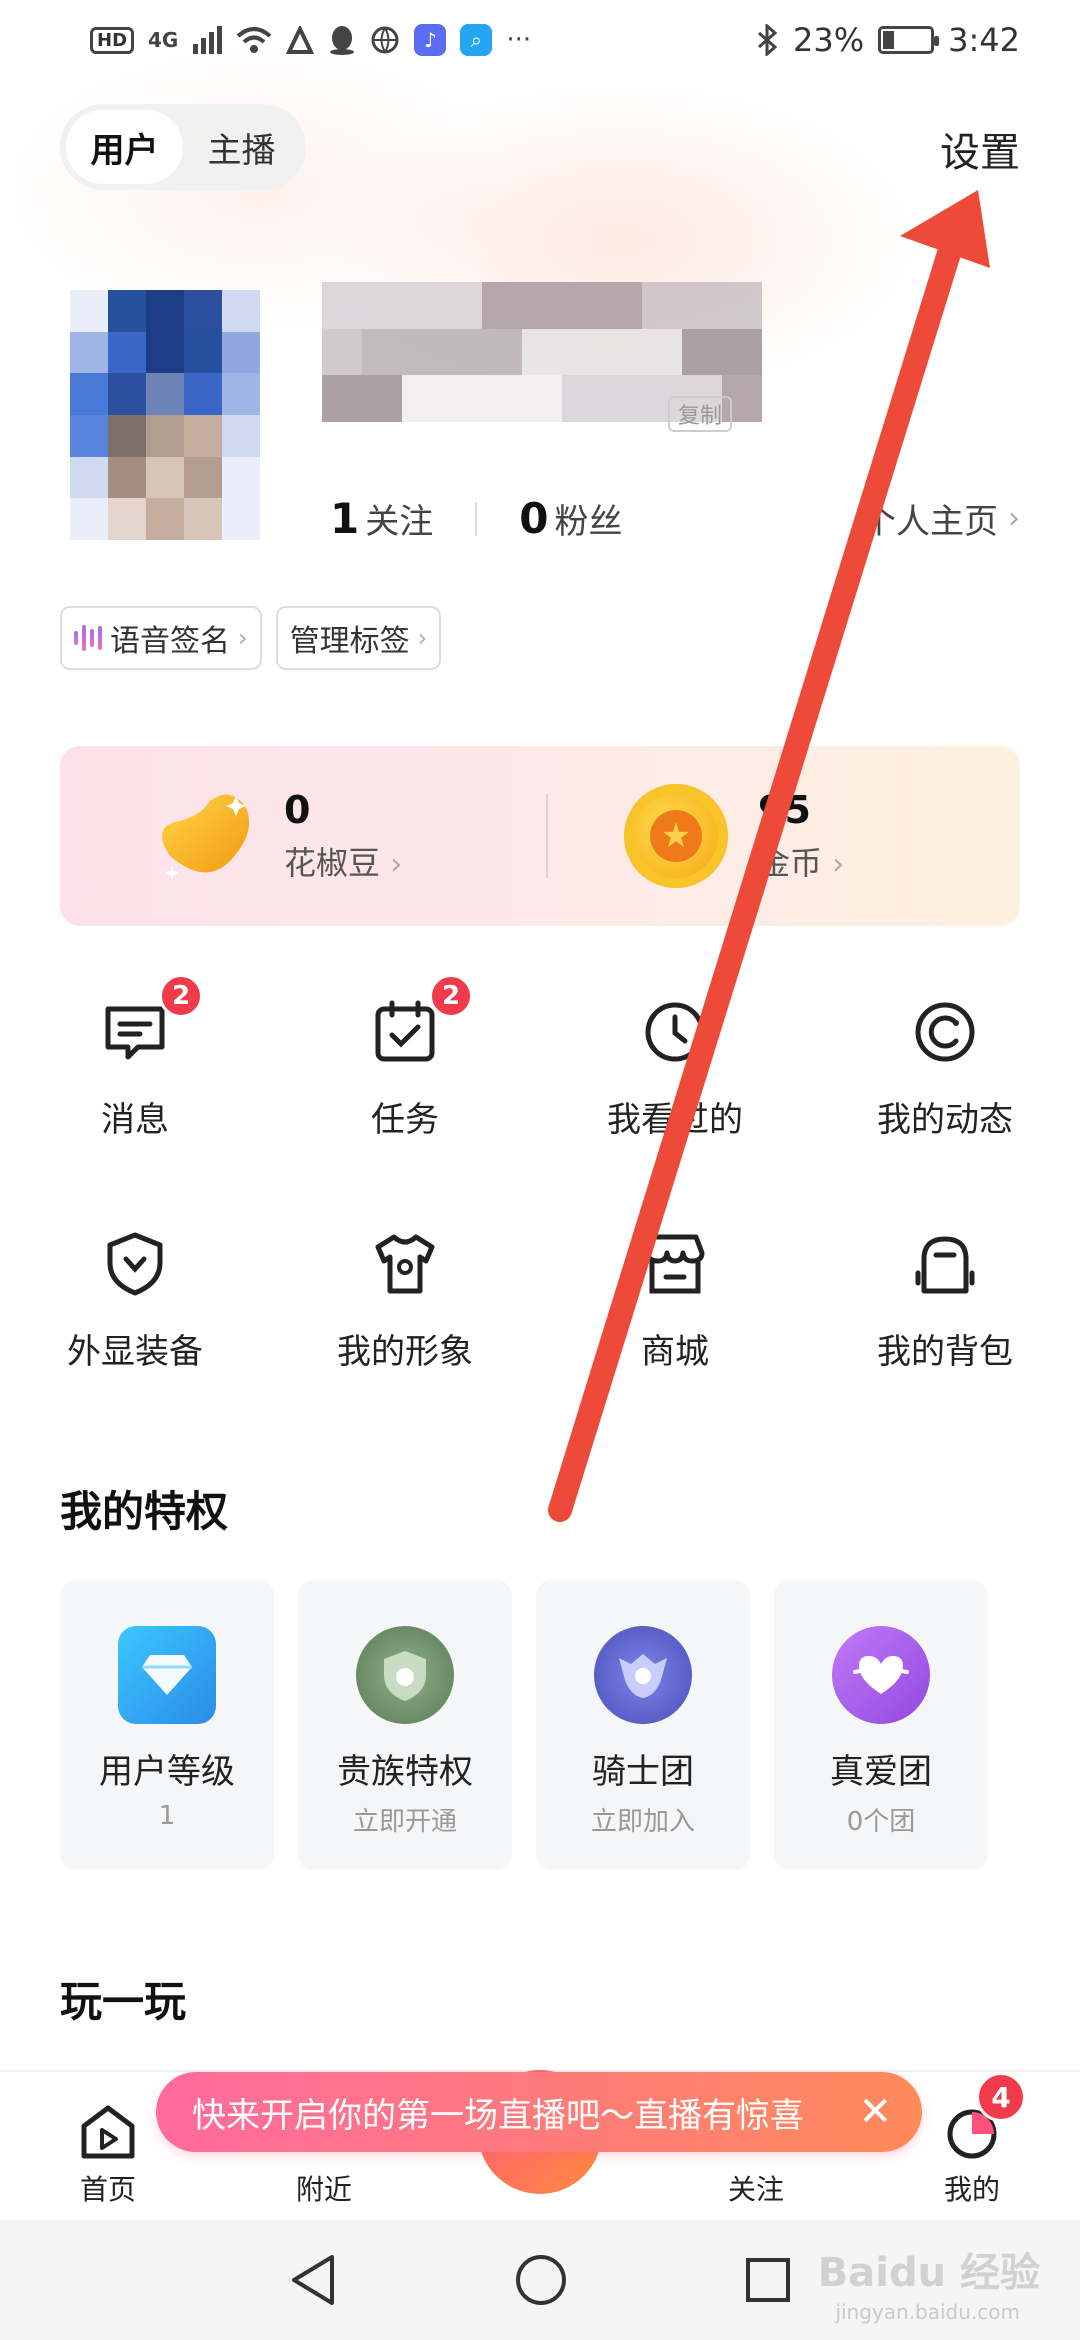 The height and width of the screenshot is (2340, 1080). Describe the element at coordinates (643, 1725) in the screenshot. I see `privilege-knights: 骑士团 立即加入` at that location.